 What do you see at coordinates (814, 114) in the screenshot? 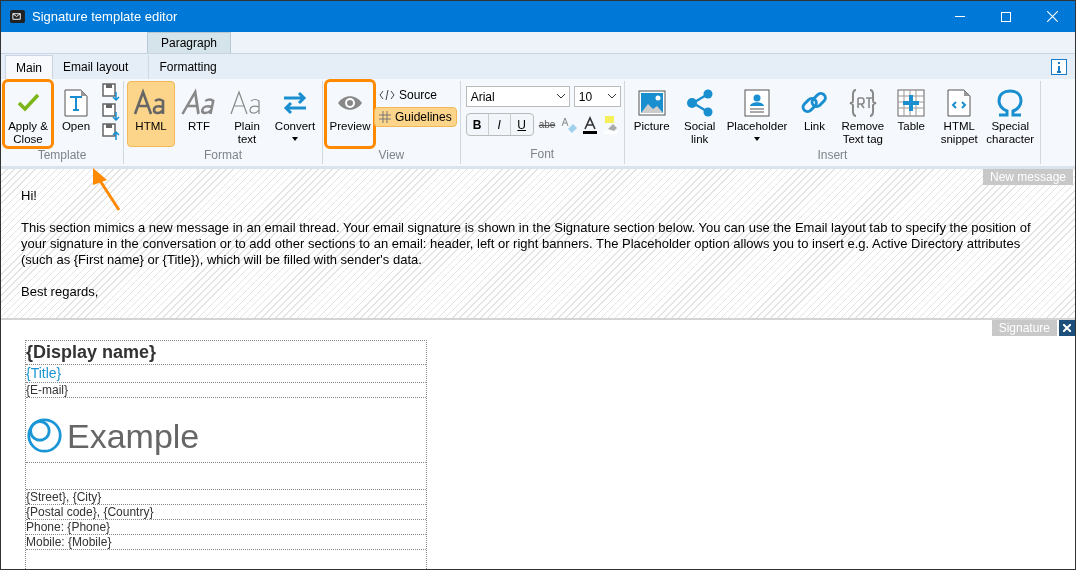
I see `ribbon-button: Link` at bounding box center [814, 114].